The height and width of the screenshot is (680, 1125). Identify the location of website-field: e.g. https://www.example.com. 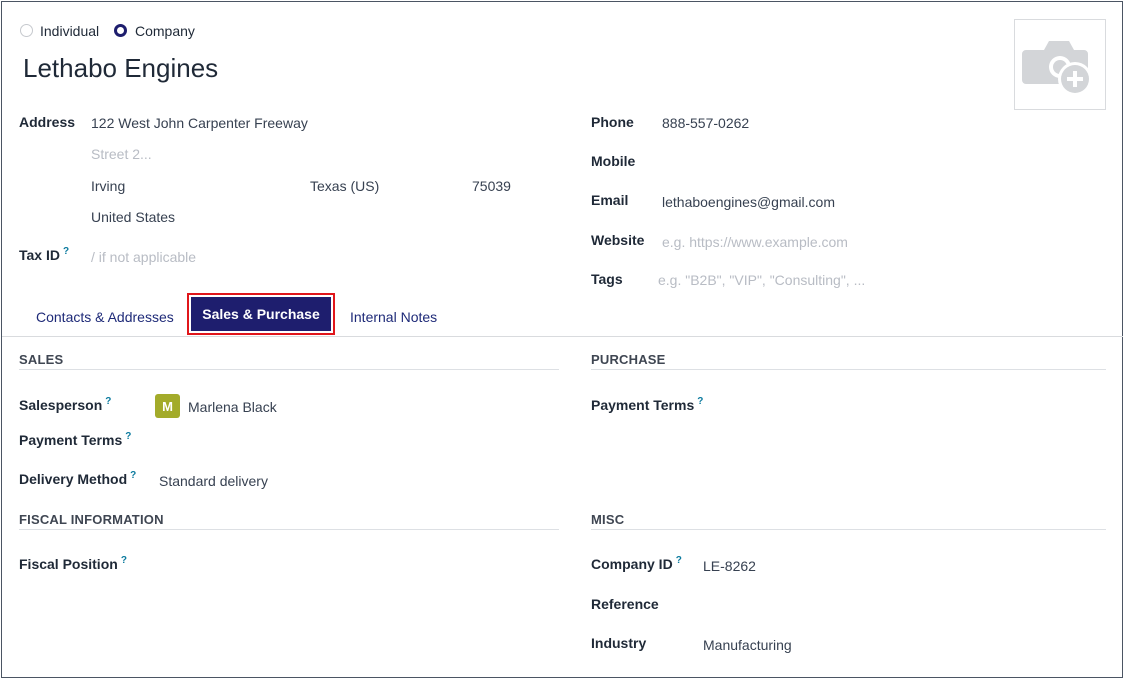
(755, 242).